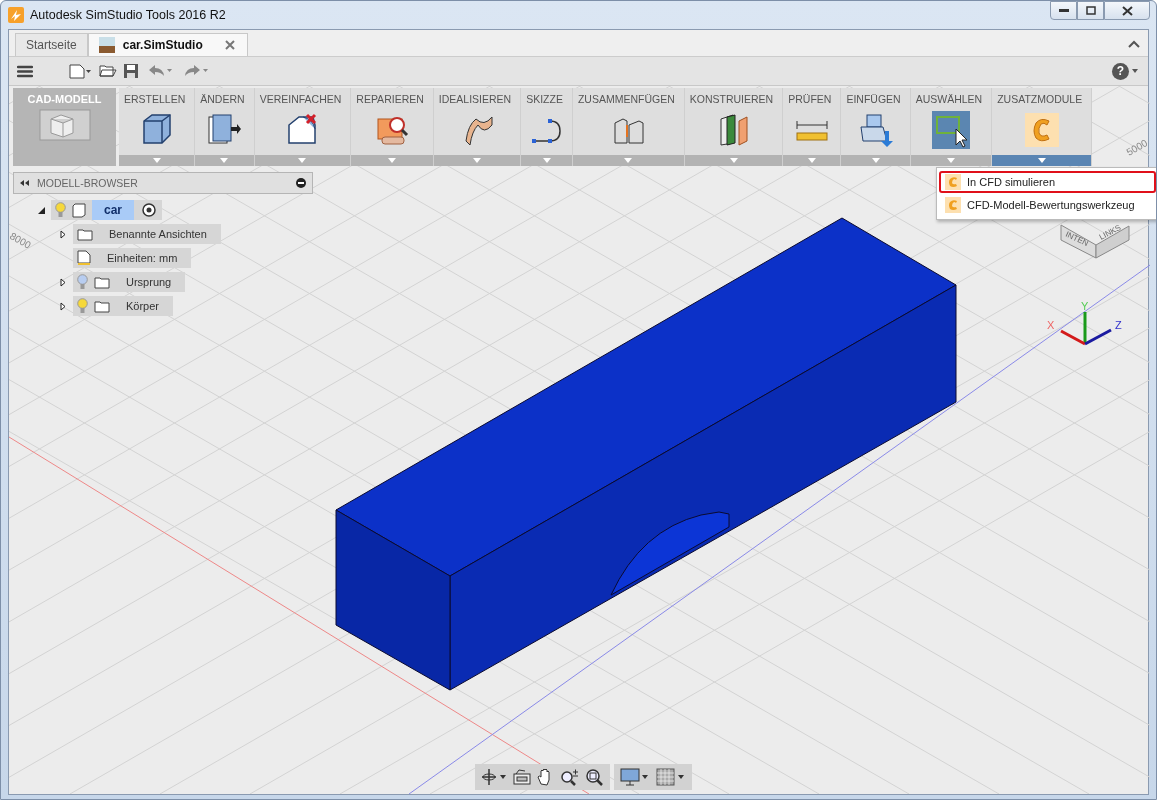  What do you see at coordinates (390, 98) in the screenshot?
I see `ribbon-group-label: REPARIEREN` at bounding box center [390, 98].